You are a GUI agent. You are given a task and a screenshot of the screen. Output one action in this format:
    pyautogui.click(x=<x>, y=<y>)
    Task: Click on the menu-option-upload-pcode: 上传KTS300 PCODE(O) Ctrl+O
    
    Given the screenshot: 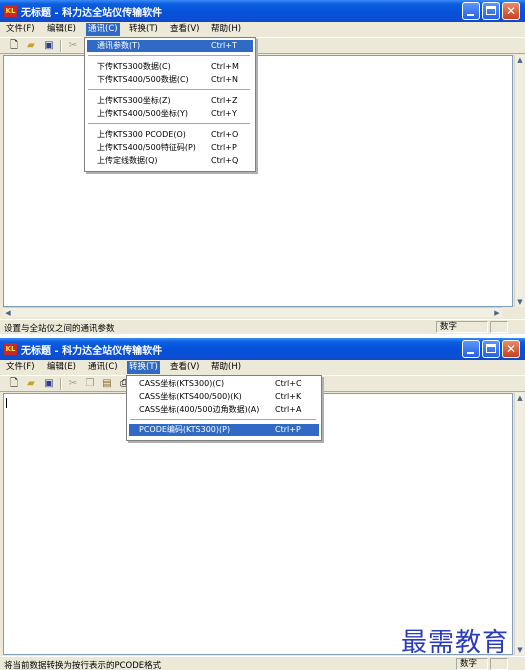 What is the action you would take?
    pyautogui.click(x=170, y=135)
    